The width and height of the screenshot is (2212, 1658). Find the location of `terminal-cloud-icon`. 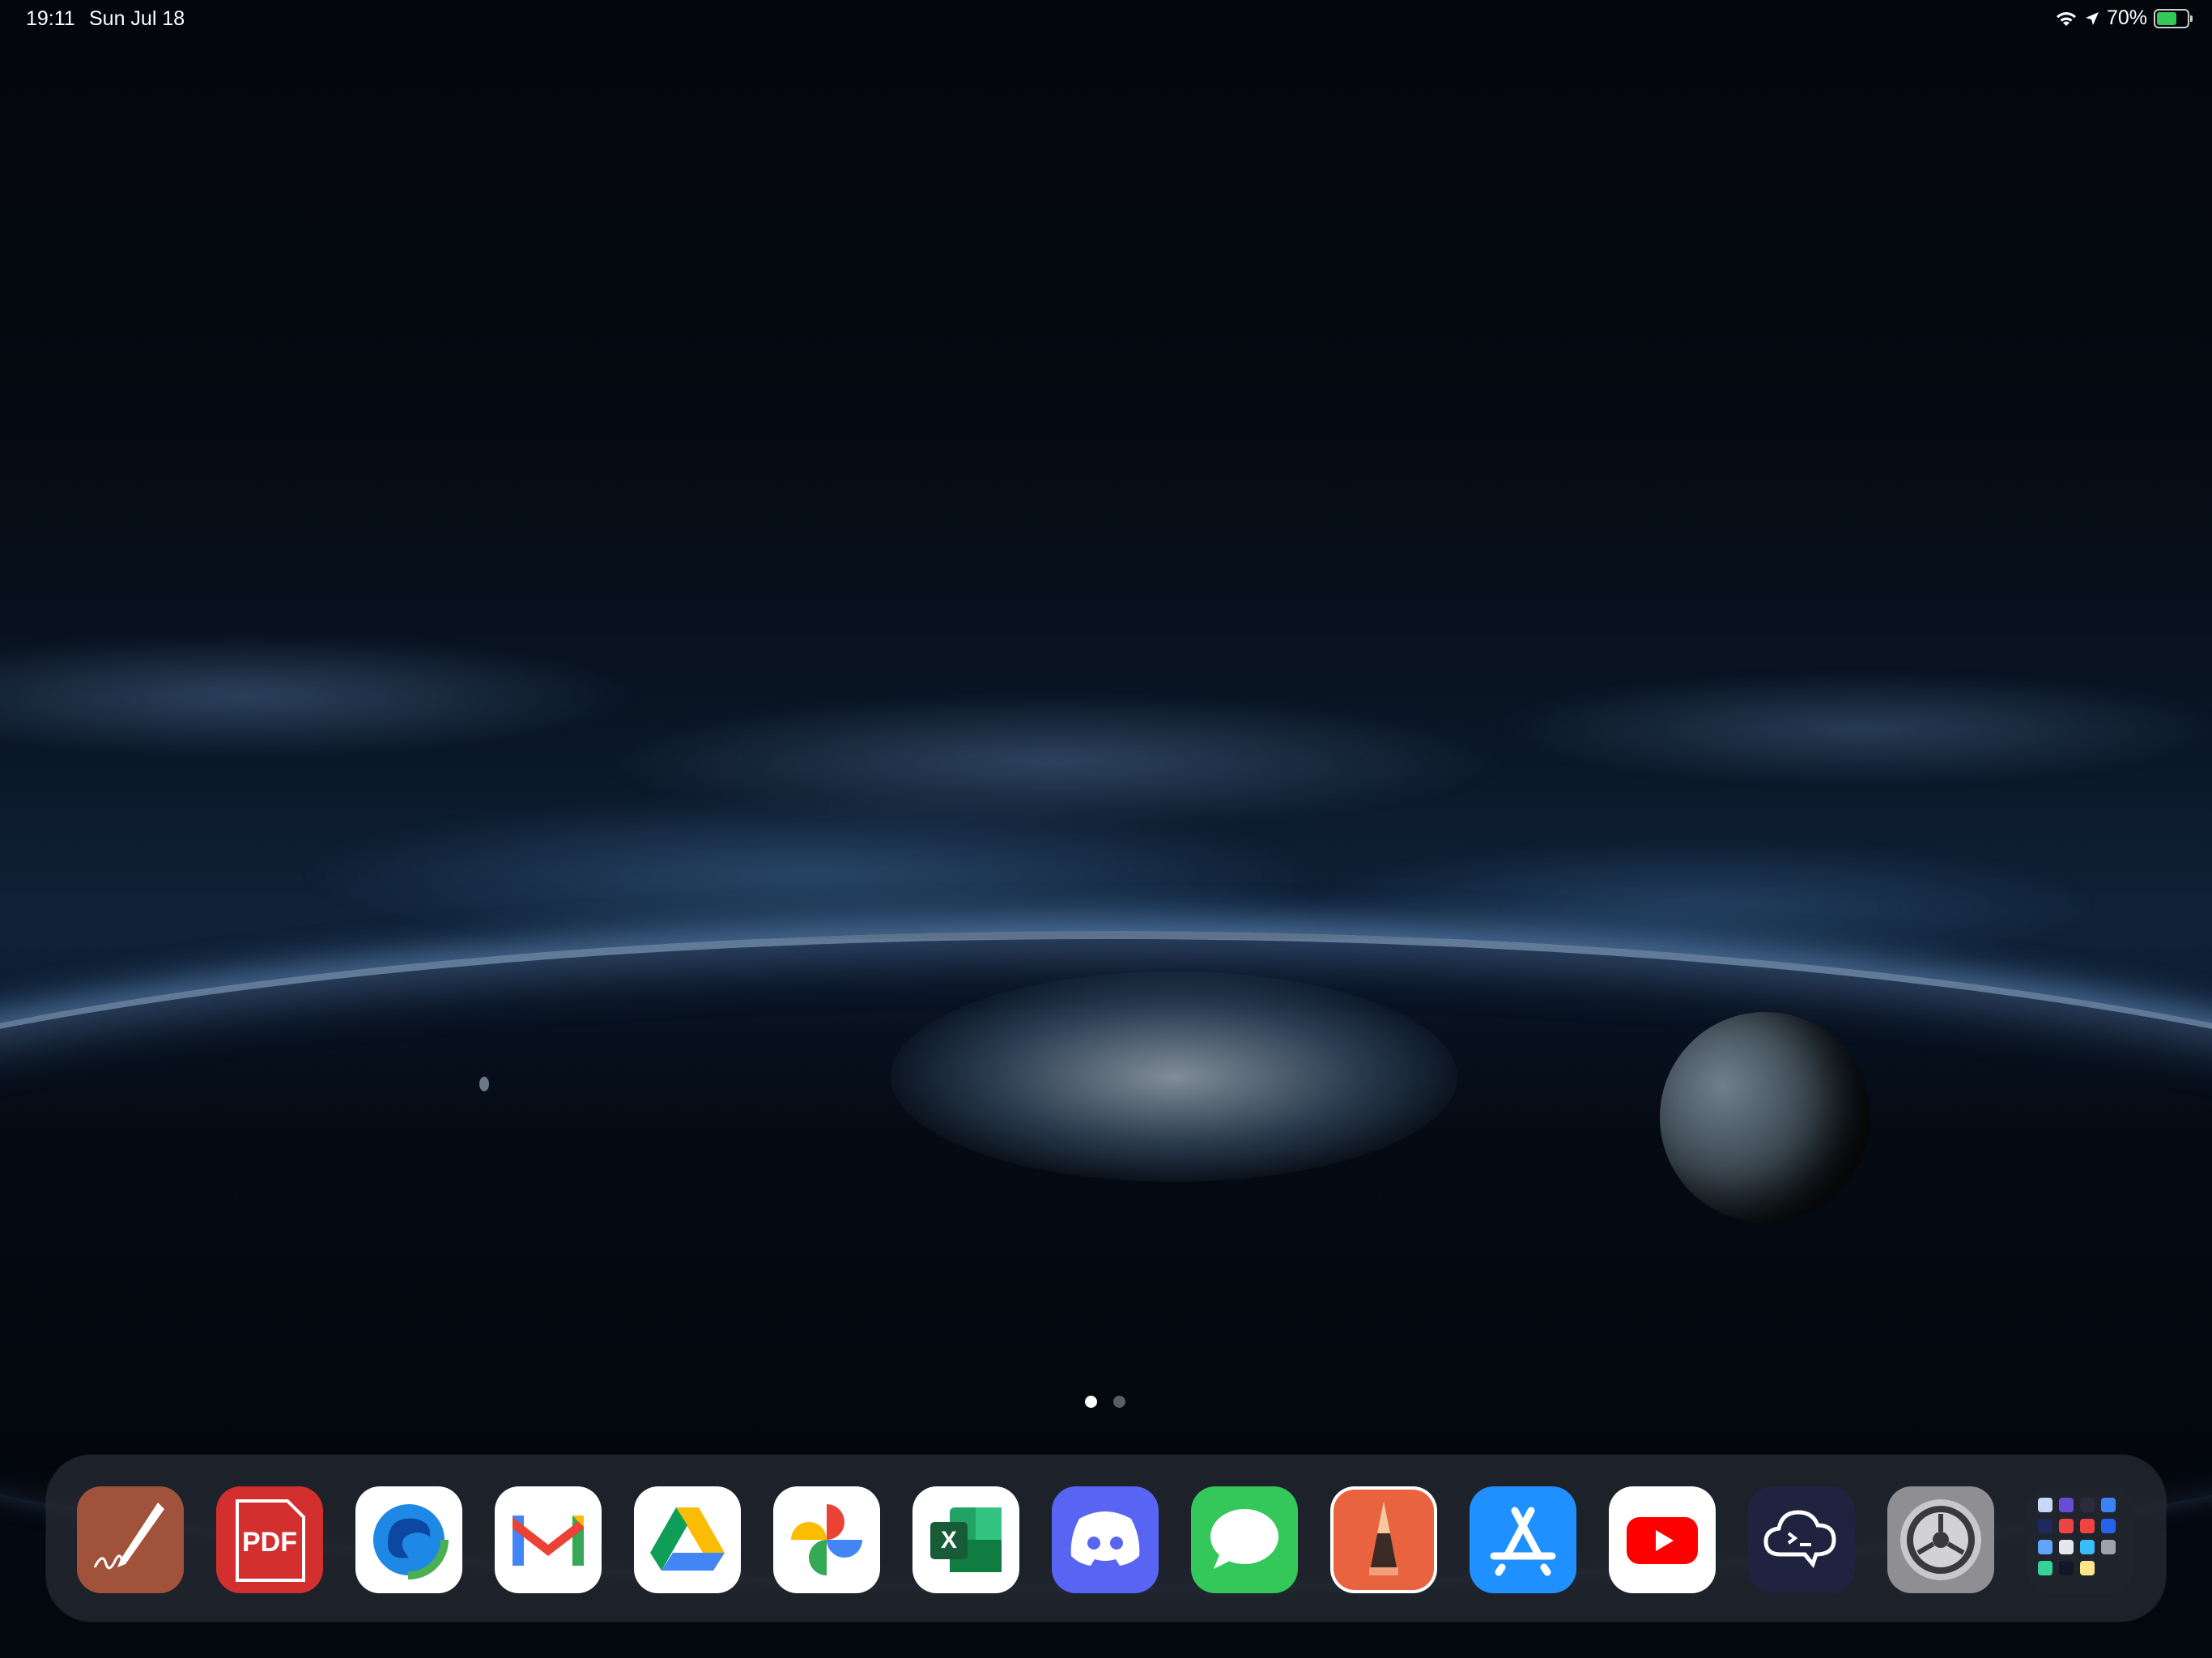

terminal-cloud-icon is located at coordinates (1801, 1539).